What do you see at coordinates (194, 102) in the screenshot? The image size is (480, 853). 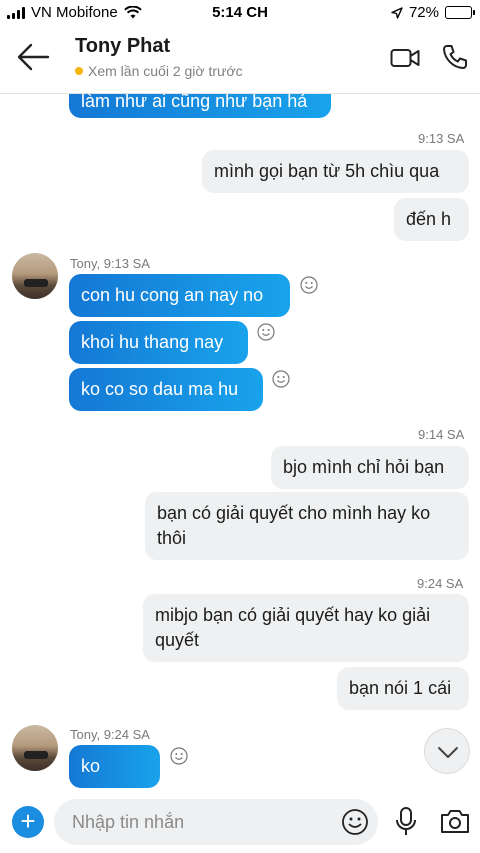 I see `message-text: làm như ai cũng như bạn hả` at bounding box center [194, 102].